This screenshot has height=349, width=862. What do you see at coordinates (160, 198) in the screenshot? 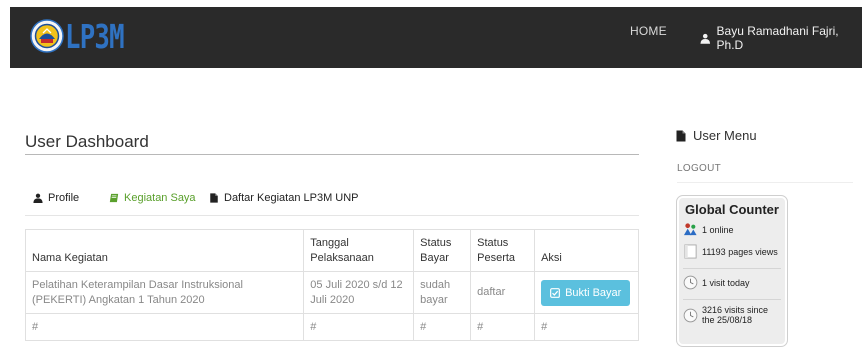
I see `tab-kegiatan-saya-label: Kegiatan Saya` at bounding box center [160, 198].